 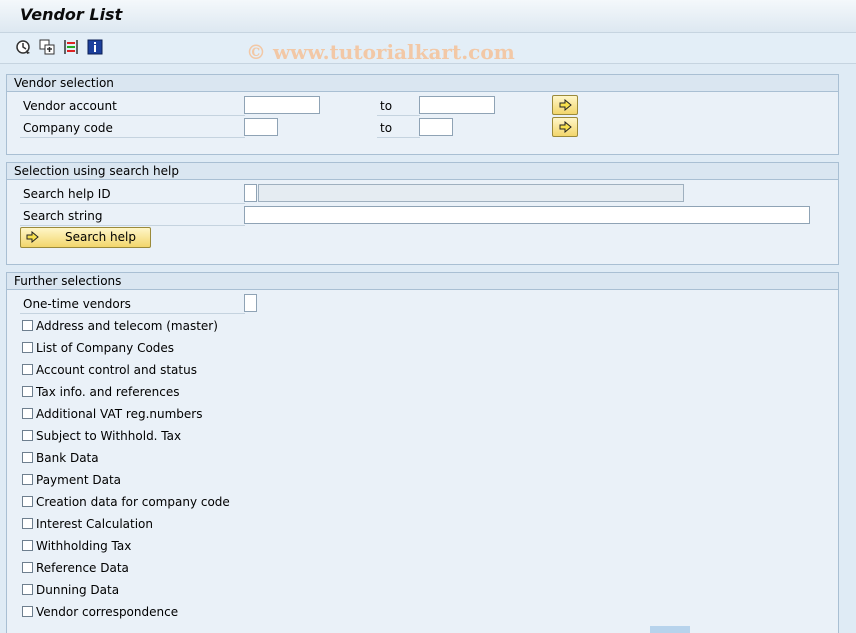 What do you see at coordinates (94, 524) in the screenshot?
I see `checkbox-label: Interest Calculation` at bounding box center [94, 524].